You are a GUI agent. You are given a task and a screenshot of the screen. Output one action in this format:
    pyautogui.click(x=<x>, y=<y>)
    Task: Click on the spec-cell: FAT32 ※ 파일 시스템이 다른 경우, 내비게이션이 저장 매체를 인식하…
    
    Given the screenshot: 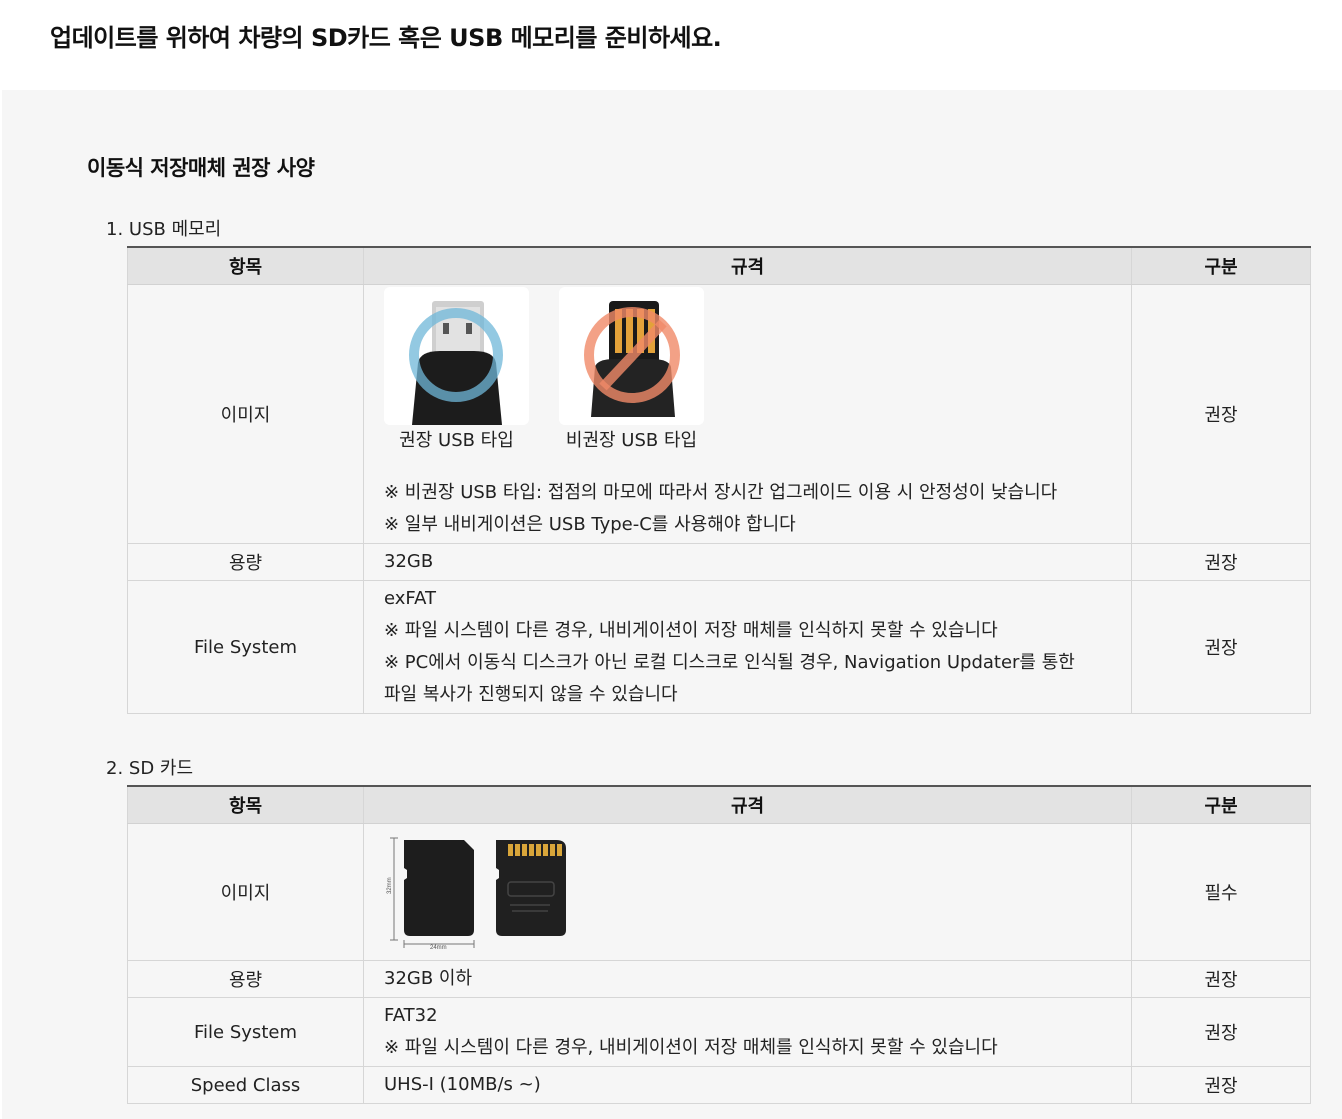 What is the action you would take?
    pyautogui.click(x=747, y=1032)
    